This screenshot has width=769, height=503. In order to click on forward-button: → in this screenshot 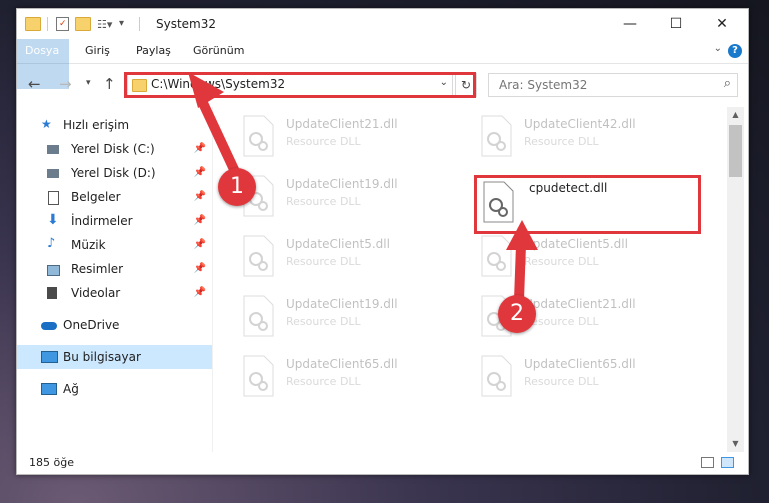, I will do `click(65, 84)`.